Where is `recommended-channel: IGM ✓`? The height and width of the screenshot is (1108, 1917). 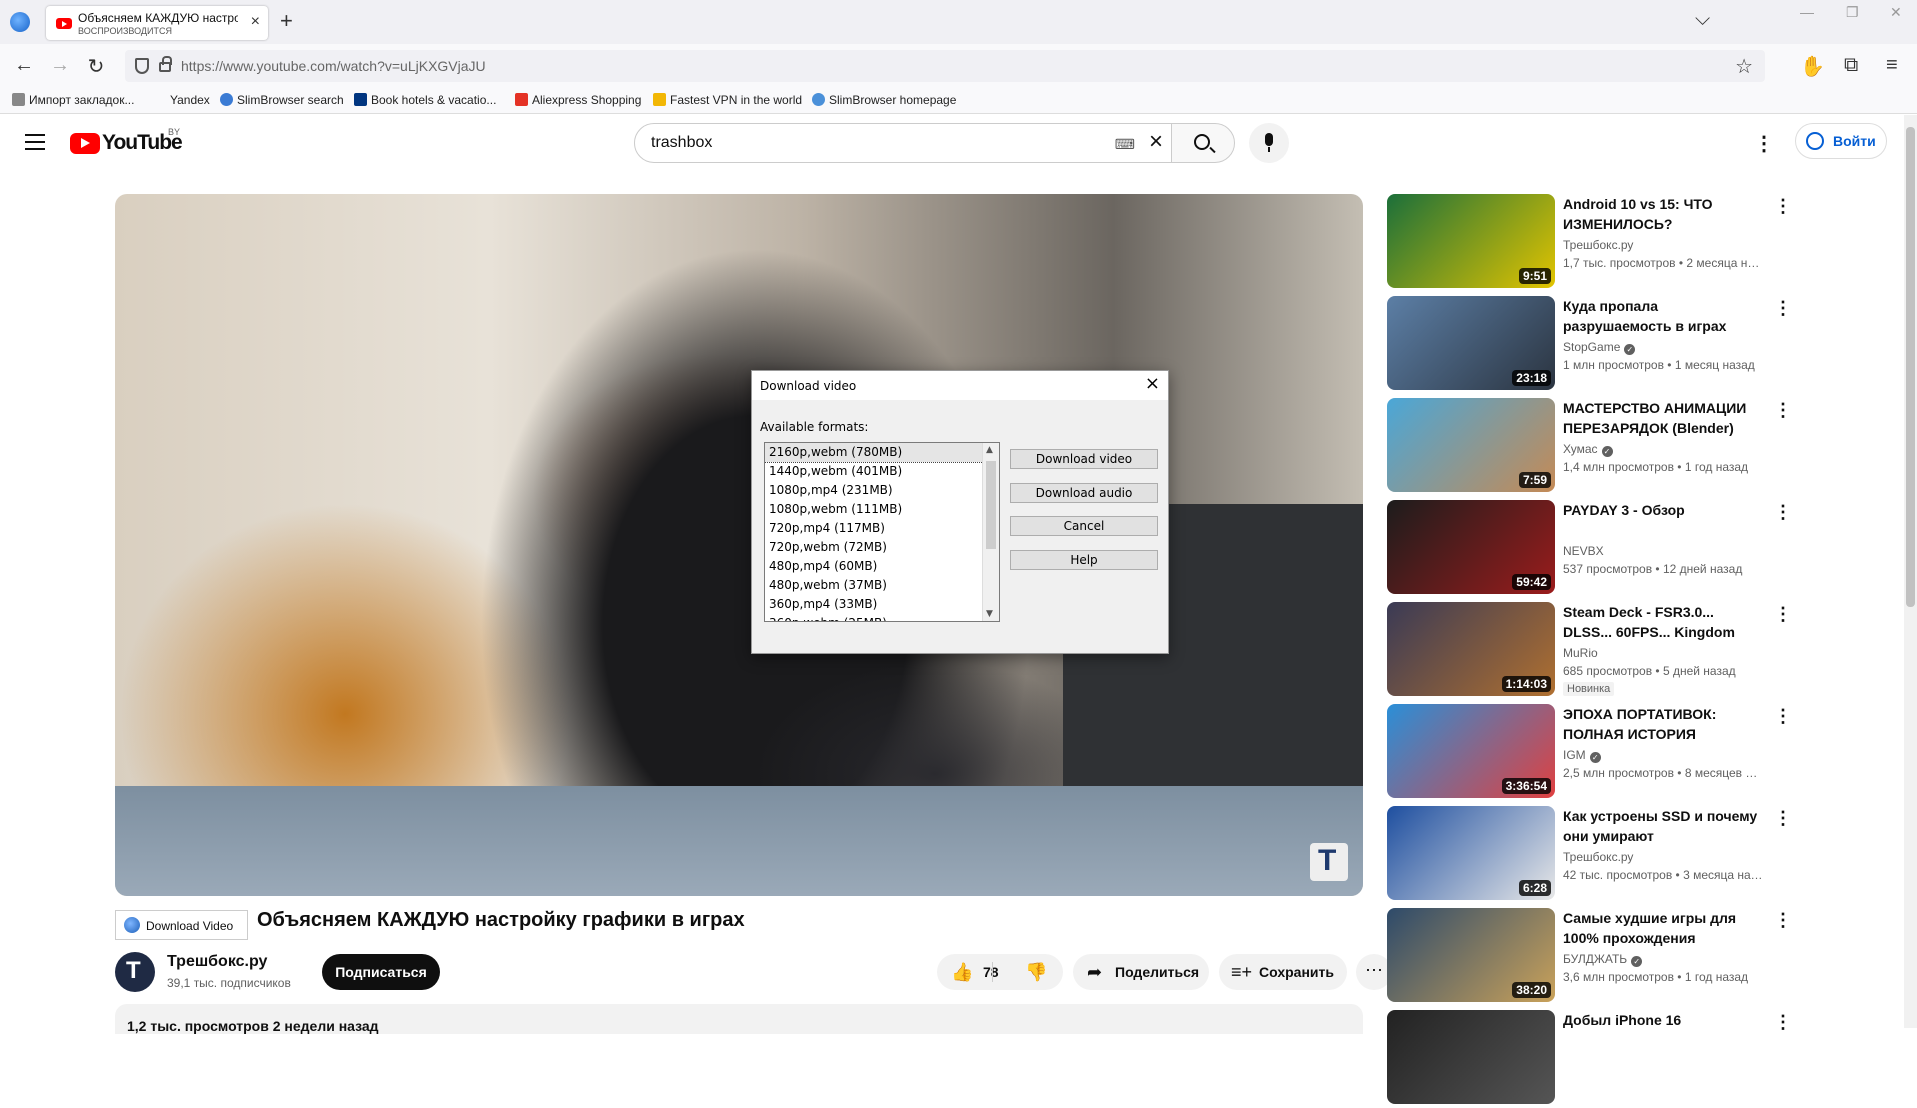
recommended-channel: IGM ✓ is located at coordinates (1582, 755).